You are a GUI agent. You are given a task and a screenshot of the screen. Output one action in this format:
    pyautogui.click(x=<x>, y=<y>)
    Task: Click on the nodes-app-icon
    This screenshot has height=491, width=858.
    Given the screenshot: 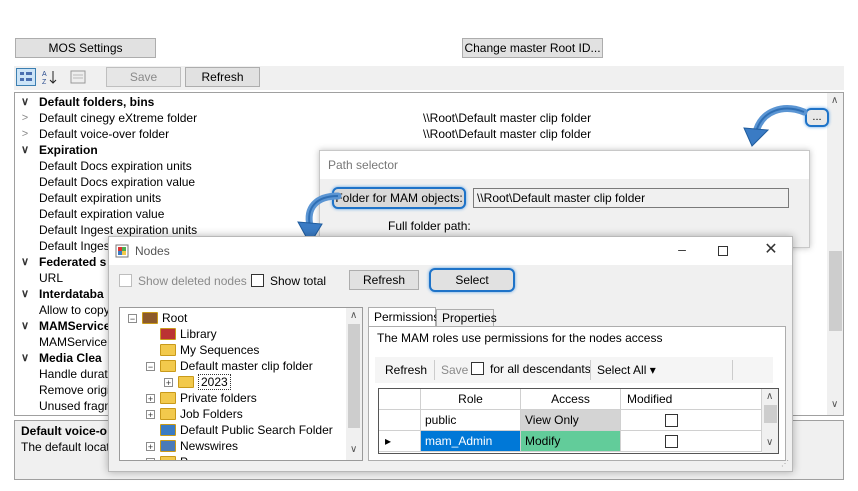 What is the action you would take?
    pyautogui.click(x=122, y=251)
    